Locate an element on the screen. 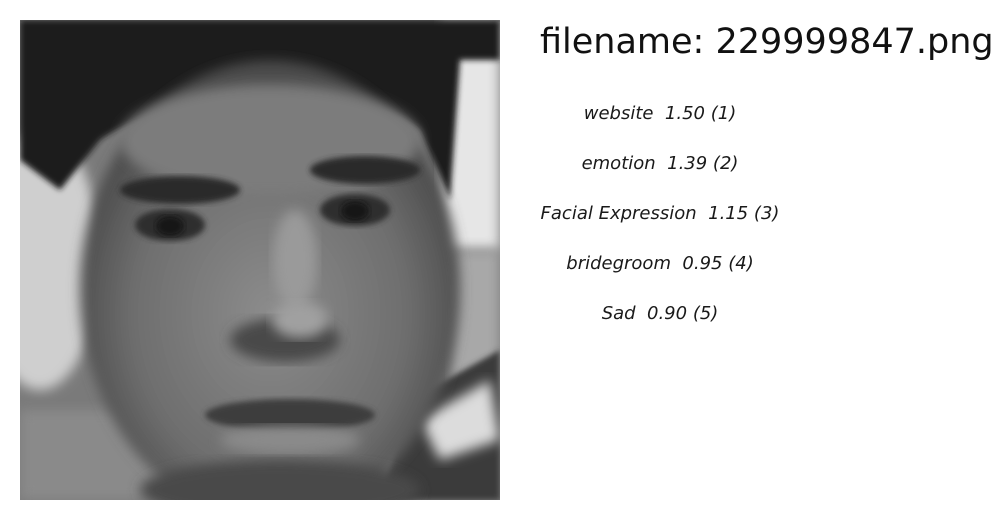 Image resolution: width=1000 pixels, height=520 pixels. label-item-3: Facial Expression 1.15 (3) is located at coordinates (660, 213).